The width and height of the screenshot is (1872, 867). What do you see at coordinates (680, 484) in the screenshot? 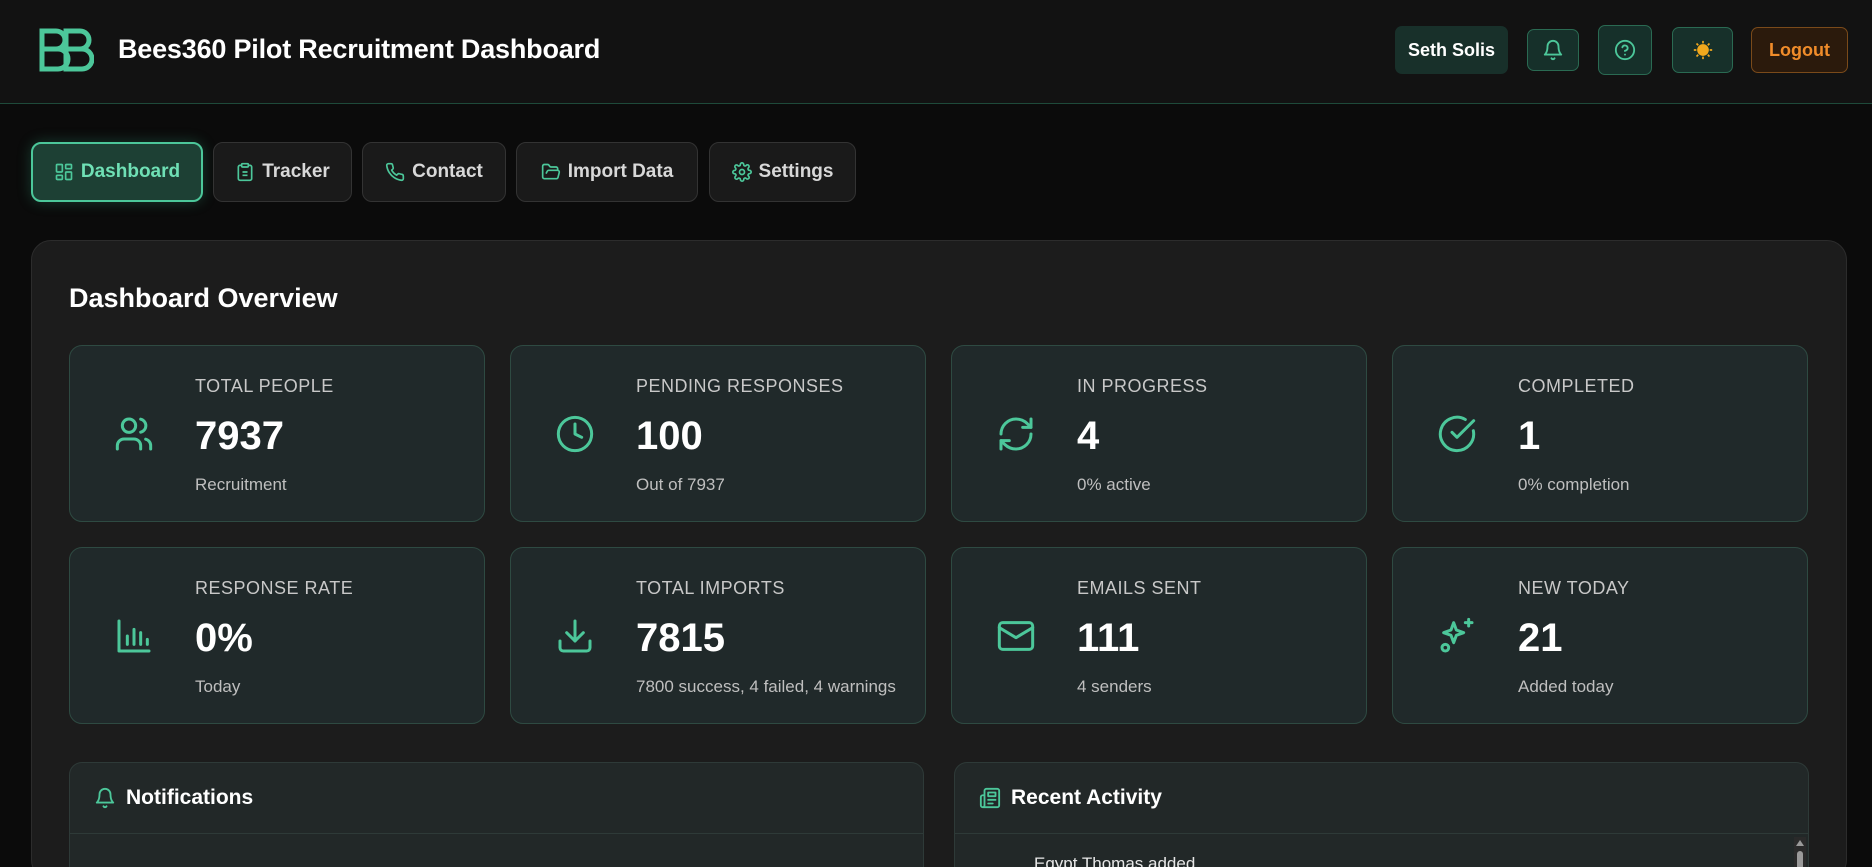
I see `stat-subtext: Out of 7937` at bounding box center [680, 484].